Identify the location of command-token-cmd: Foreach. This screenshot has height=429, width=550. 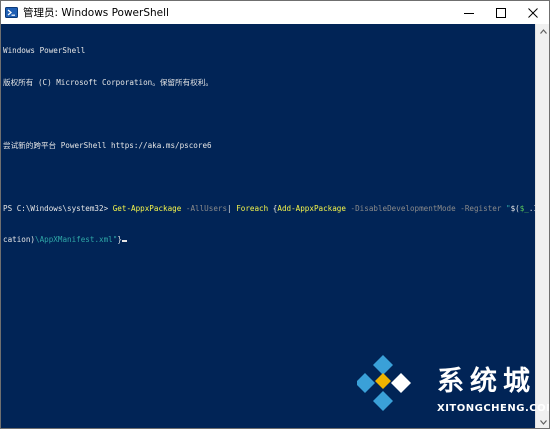
(252, 208).